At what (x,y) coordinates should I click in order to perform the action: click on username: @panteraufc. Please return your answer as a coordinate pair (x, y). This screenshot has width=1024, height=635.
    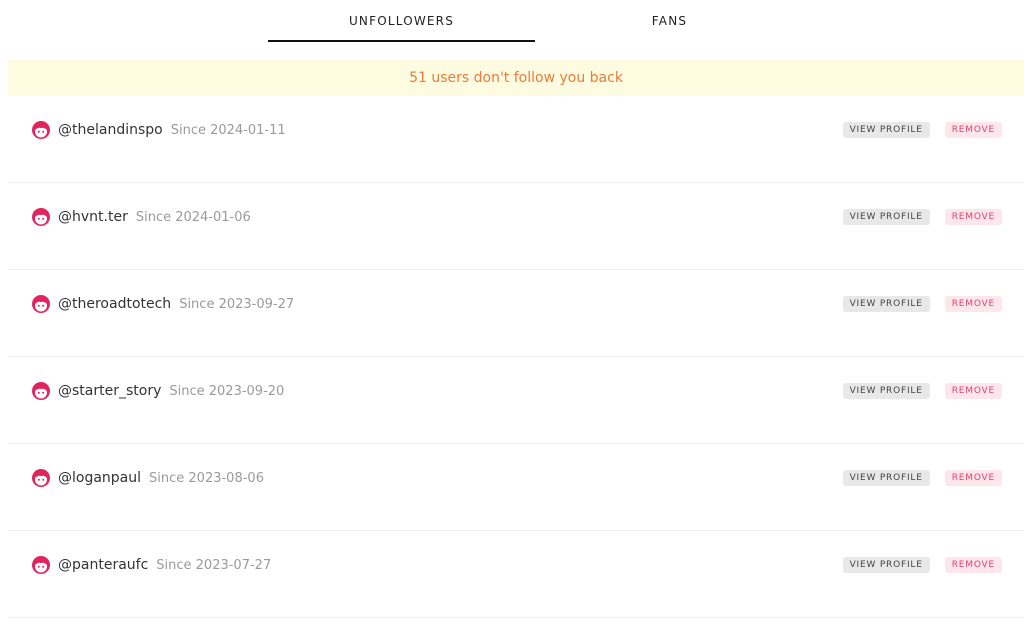
    Looking at the image, I should click on (103, 565).